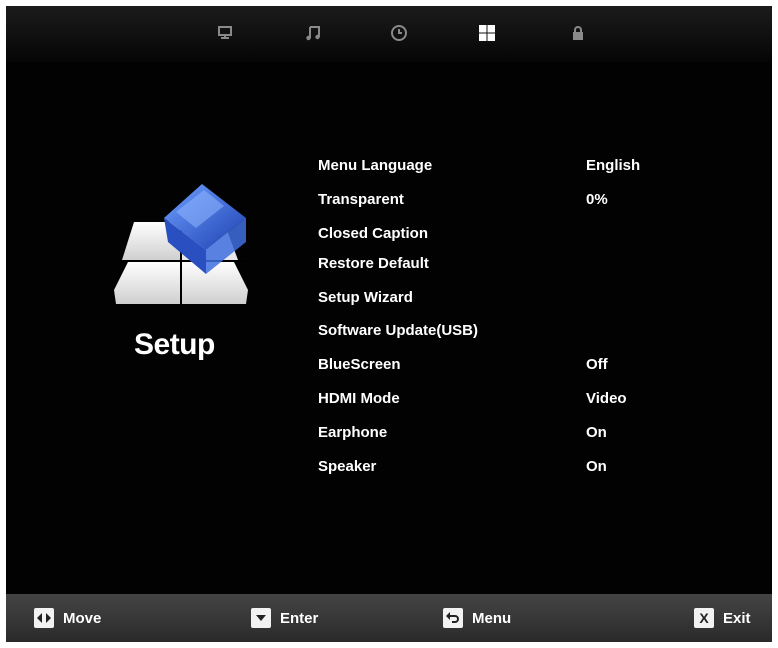  What do you see at coordinates (261, 618) in the screenshot?
I see `down-arrow-icon` at bounding box center [261, 618].